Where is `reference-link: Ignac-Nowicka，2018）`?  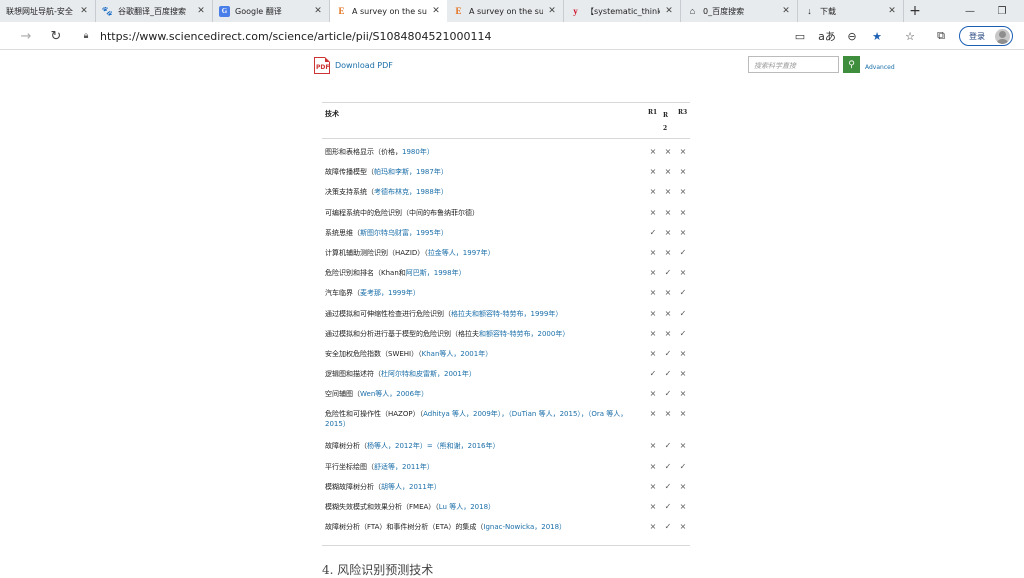
reference-link: Ignac-Nowicka，2018） is located at coordinates (524, 527).